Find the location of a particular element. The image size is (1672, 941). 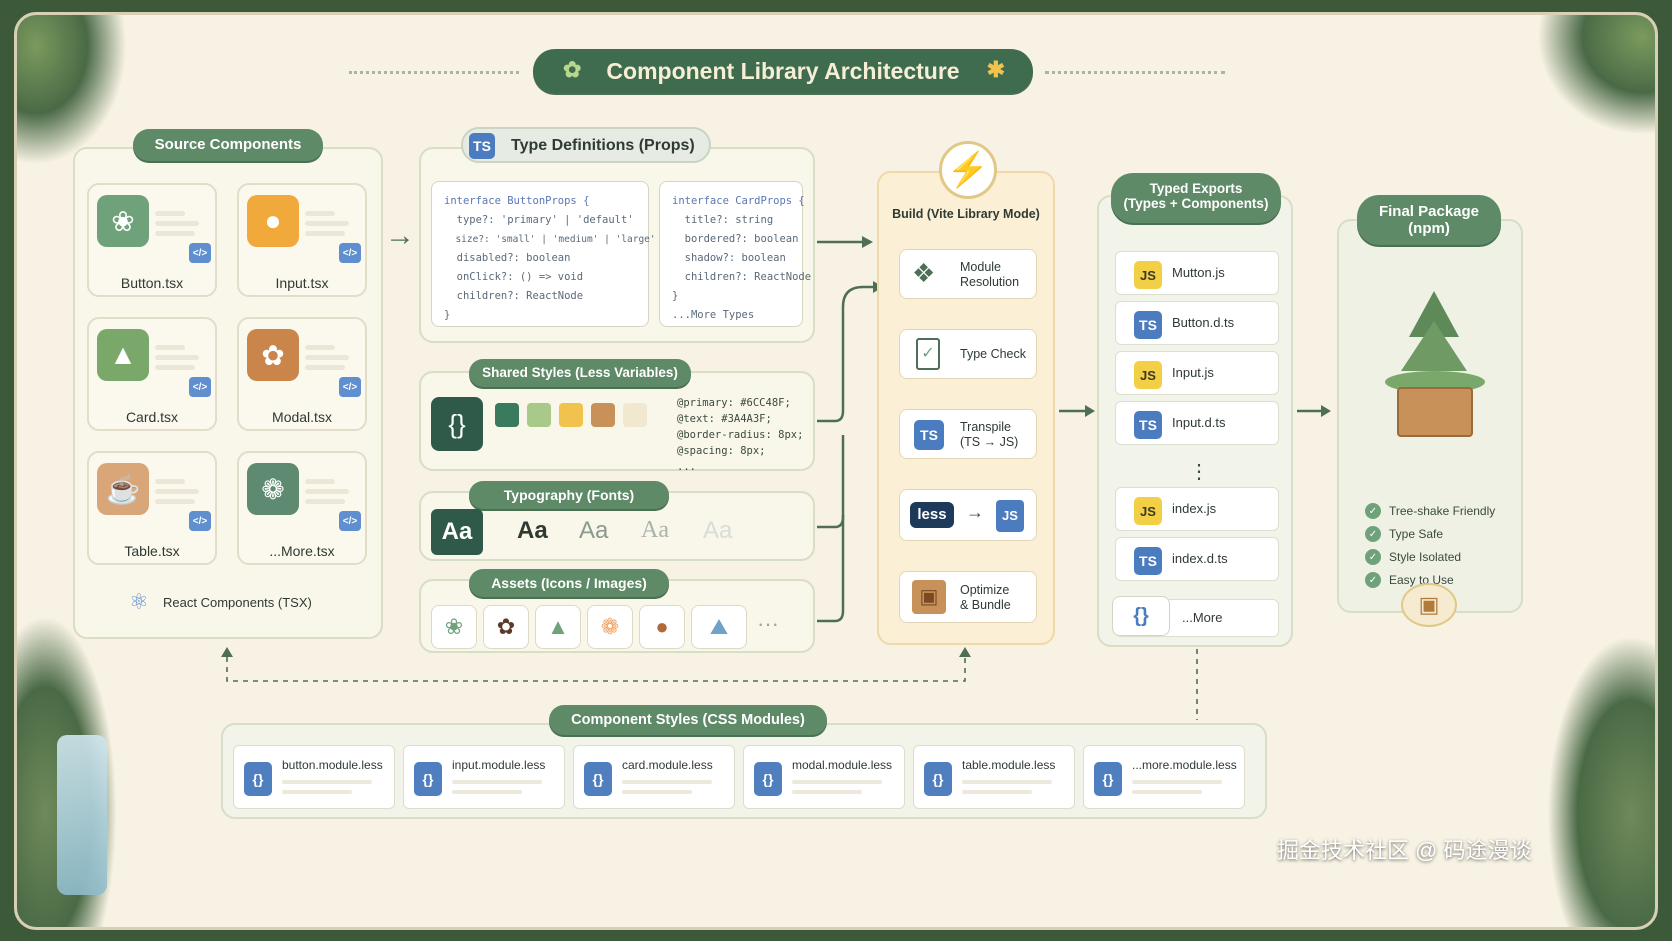

watermark: 掘金技术社区 @ 码途漫谈 is located at coordinates (1404, 850).